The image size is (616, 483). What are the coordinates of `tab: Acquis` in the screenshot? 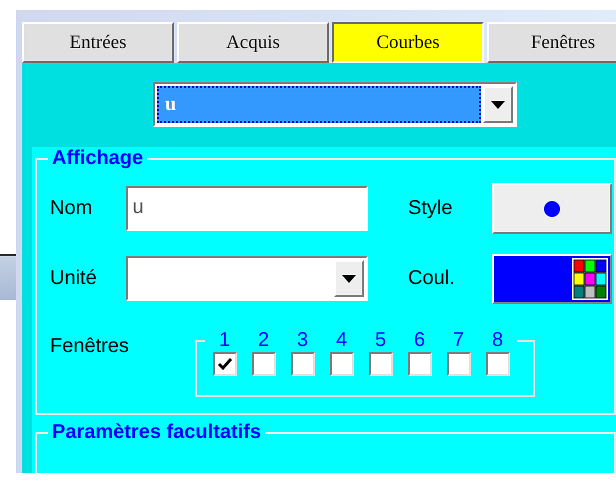 It's located at (253, 42).